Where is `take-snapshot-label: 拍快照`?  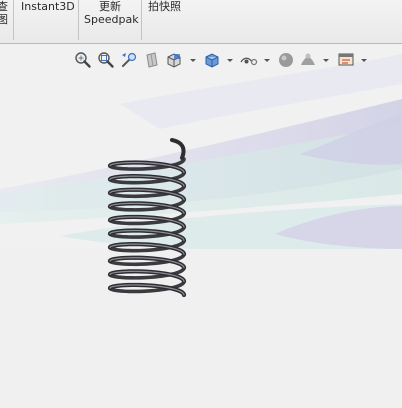 take-snapshot-label: 拍快照 is located at coordinates (164, 6).